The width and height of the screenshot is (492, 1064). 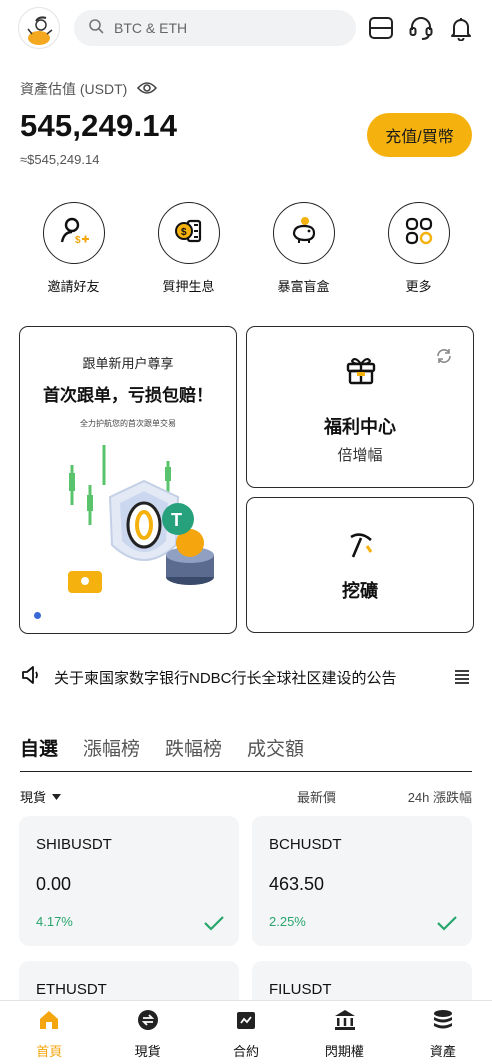 I want to click on carousel-dot, so click(x=37, y=615).